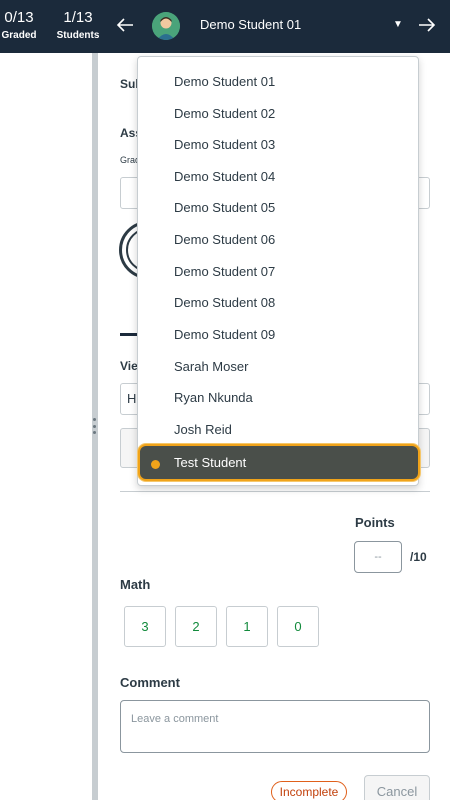 This screenshot has width=450, height=800. I want to click on view-heading: Vie, so click(129, 366).